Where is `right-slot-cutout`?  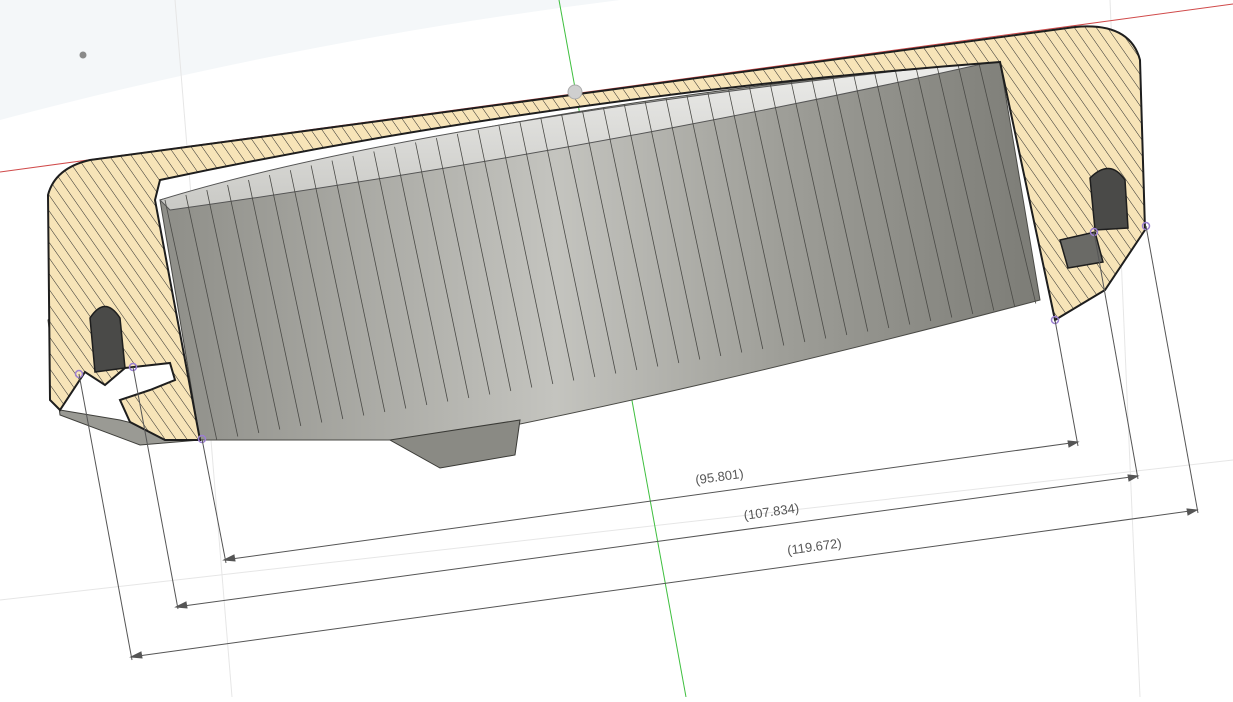 right-slot-cutout is located at coordinates (1109, 199).